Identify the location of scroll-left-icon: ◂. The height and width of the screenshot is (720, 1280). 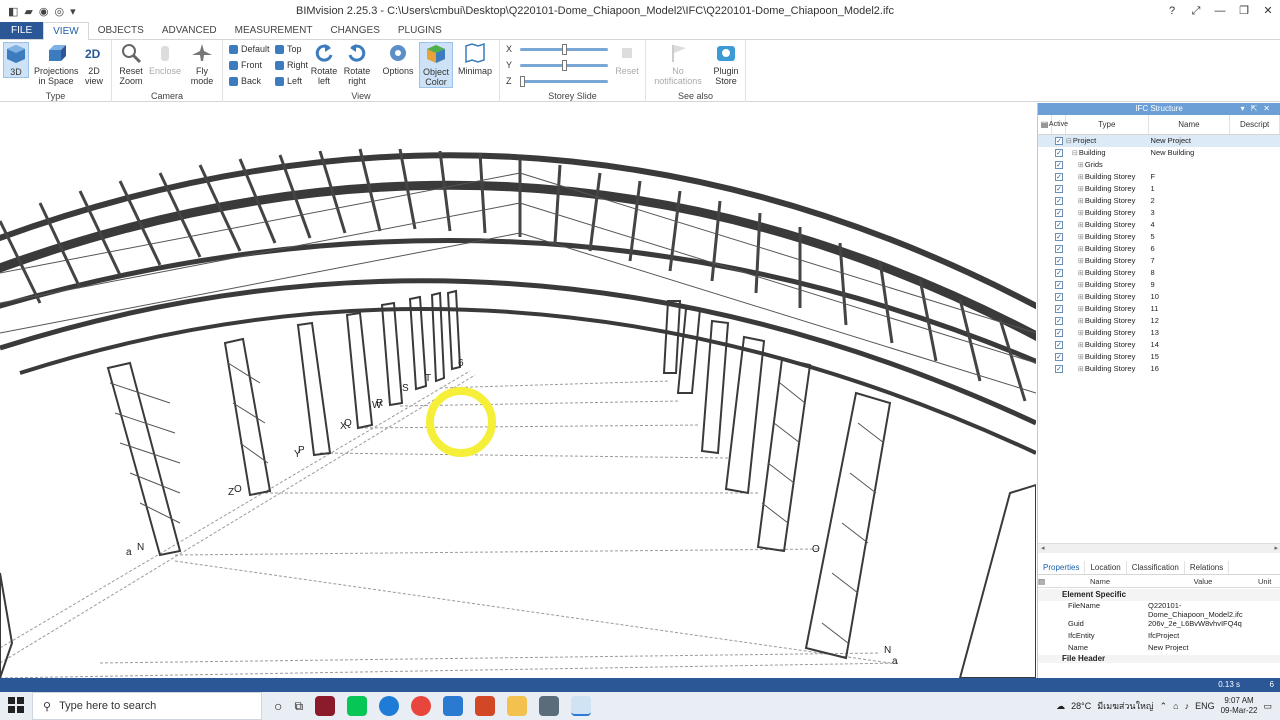
(1043, 548).